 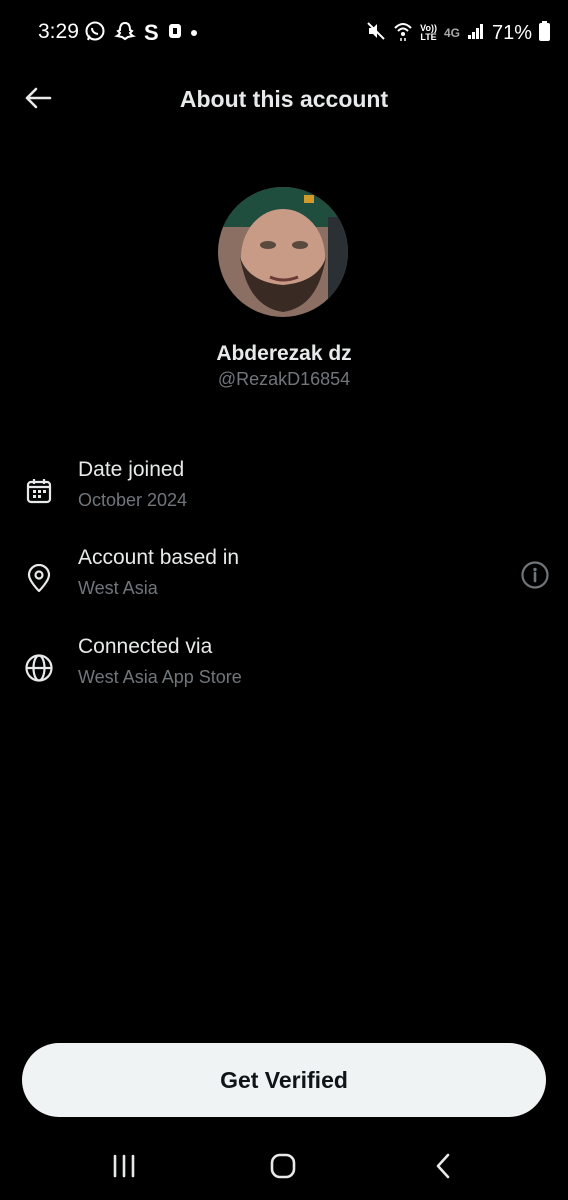 I want to click on header: About this account, so click(x=284, y=99).